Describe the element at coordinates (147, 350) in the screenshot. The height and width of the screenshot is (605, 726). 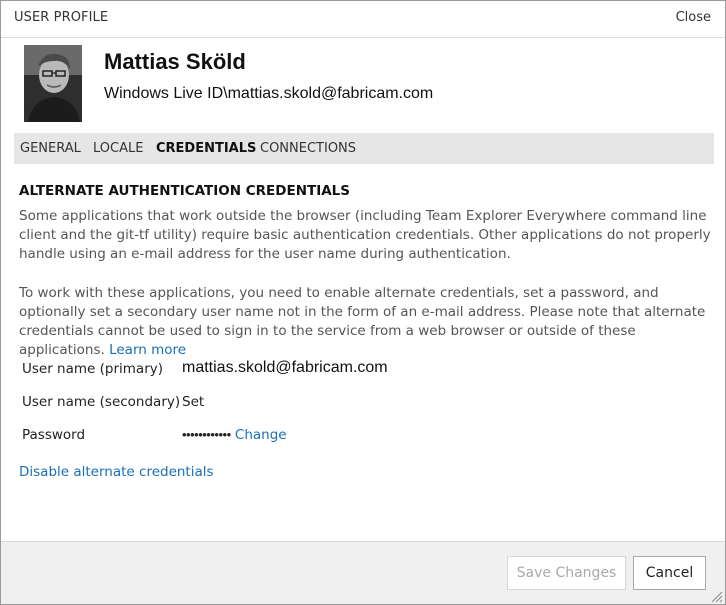
I see `learn-more-link: Learn more` at that location.